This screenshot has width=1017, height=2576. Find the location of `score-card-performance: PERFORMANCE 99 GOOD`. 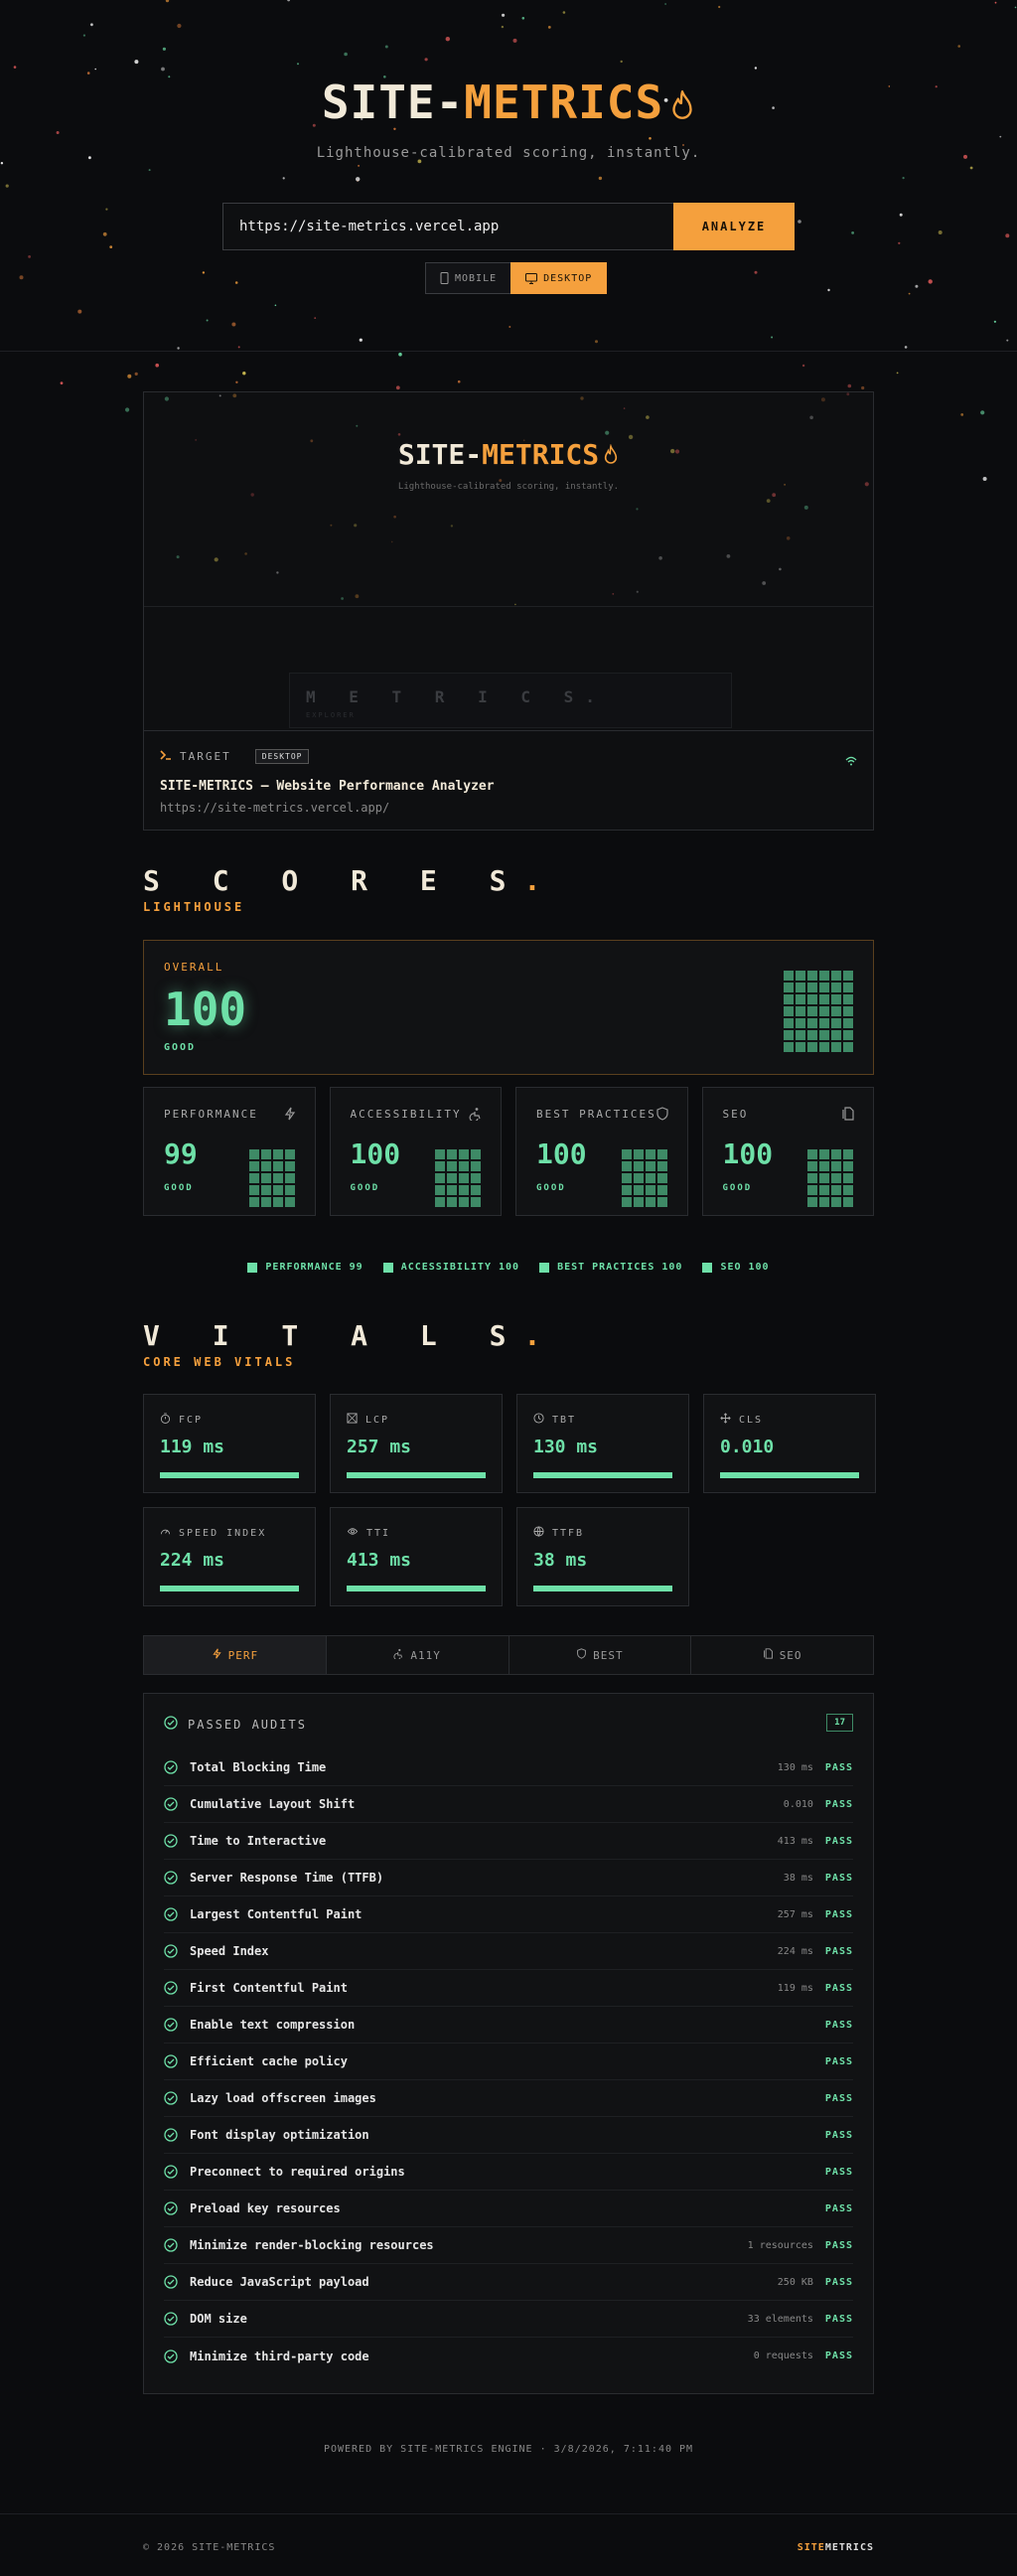

score-card-performance: PERFORMANCE 99 GOOD is located at coordinates (230, 1151).